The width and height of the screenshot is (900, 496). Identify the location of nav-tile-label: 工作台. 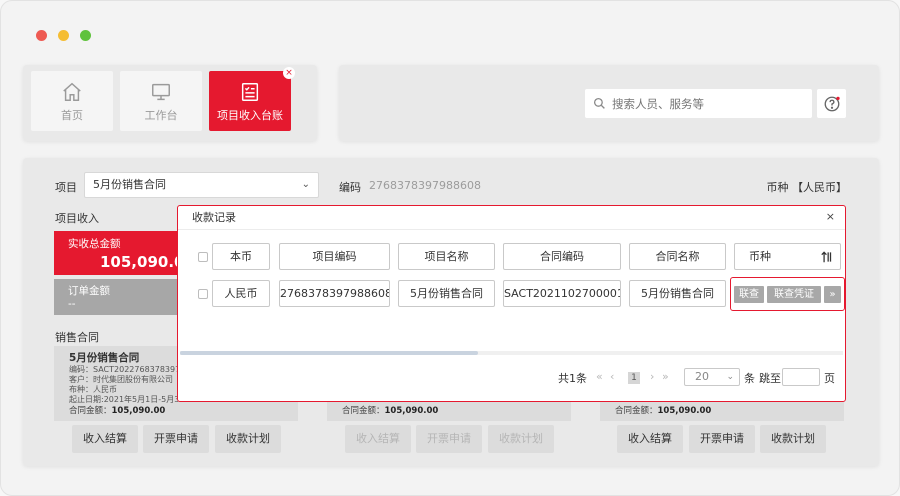
(161, 115).